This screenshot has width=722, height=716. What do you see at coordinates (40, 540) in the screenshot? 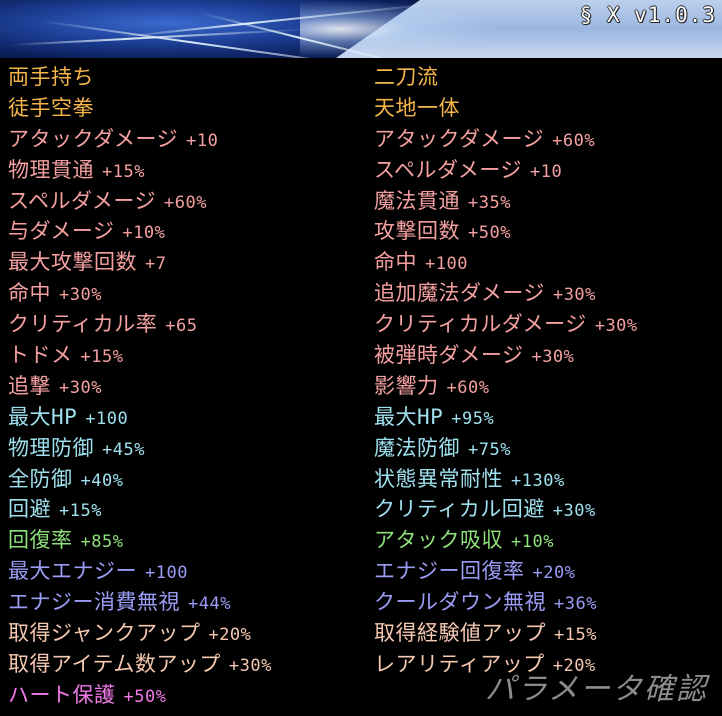
I see `parameter-label: 回復率` at bounding box center [40, 540].